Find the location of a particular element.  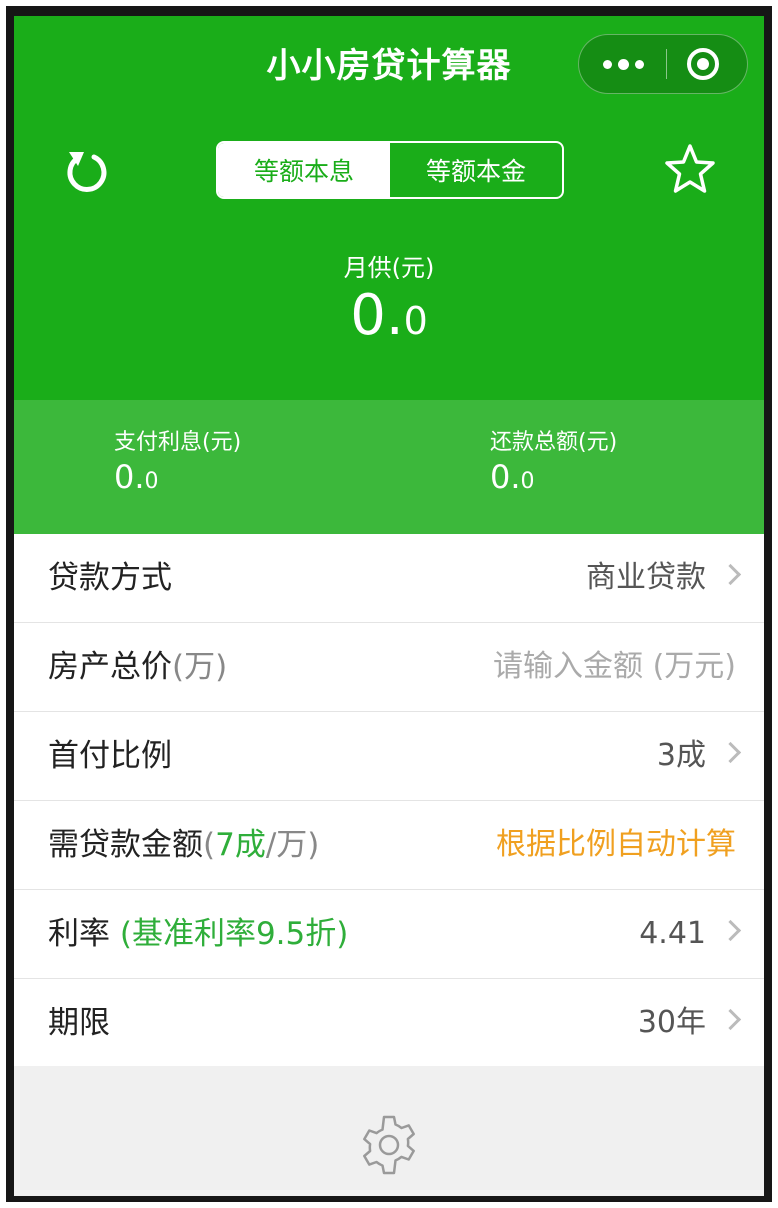

down-payment-row: 首付比例 3成 is located at coordinates (389, 756).